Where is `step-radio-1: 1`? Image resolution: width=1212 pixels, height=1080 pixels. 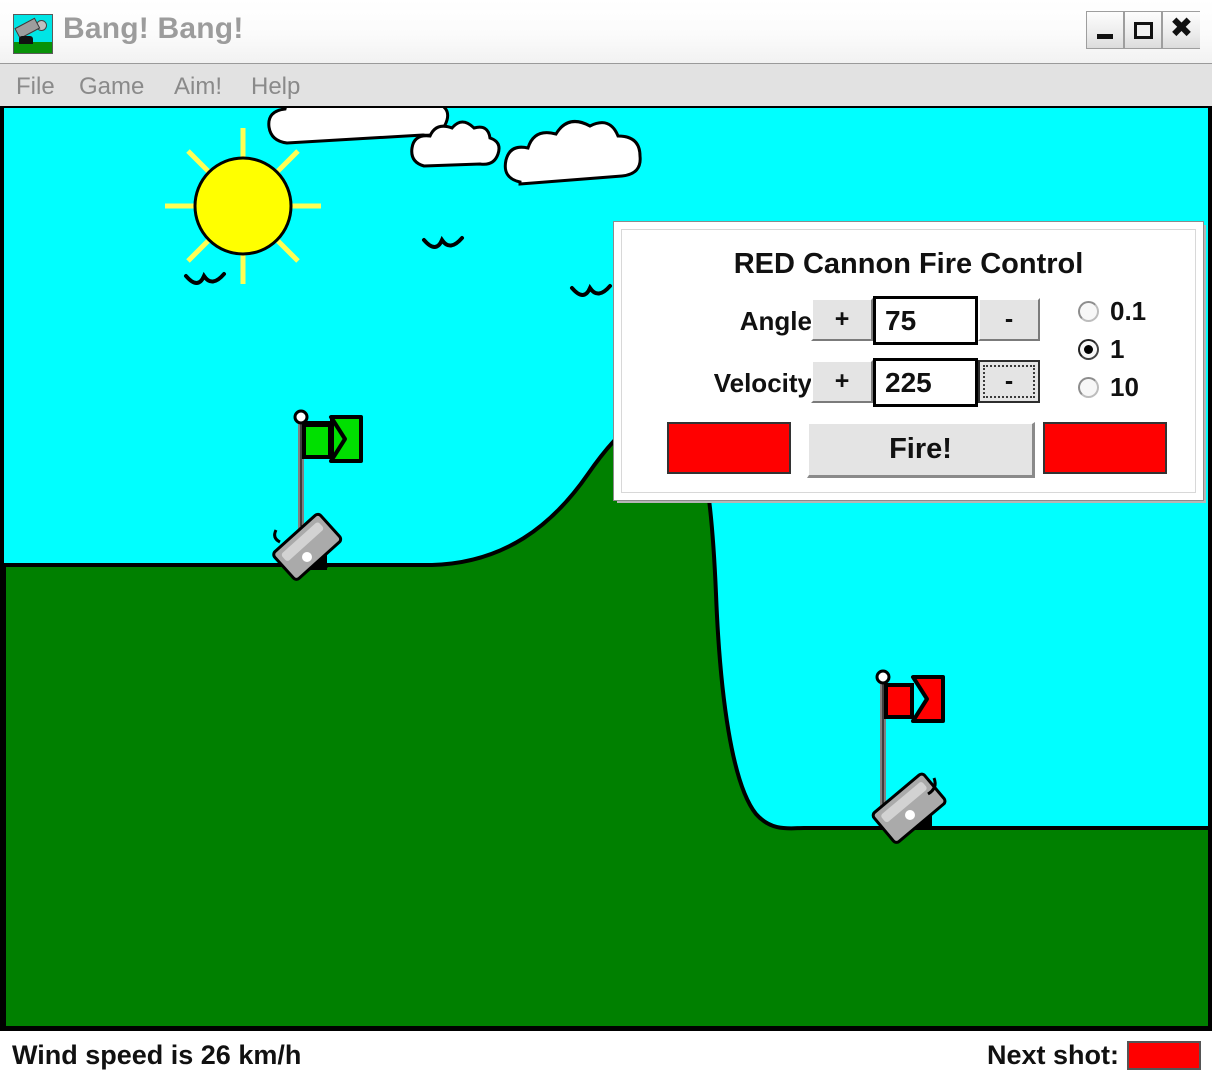 step-radio-1: 1 is located at coordinates (1101, 349).